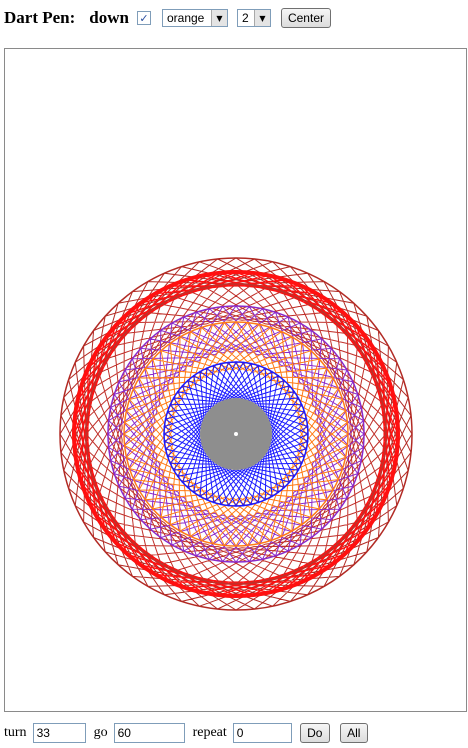  What do you see at coordinates (262, 733) in the screenshot?
I see `repeat-input: 0` at bounding box center [262, 733].